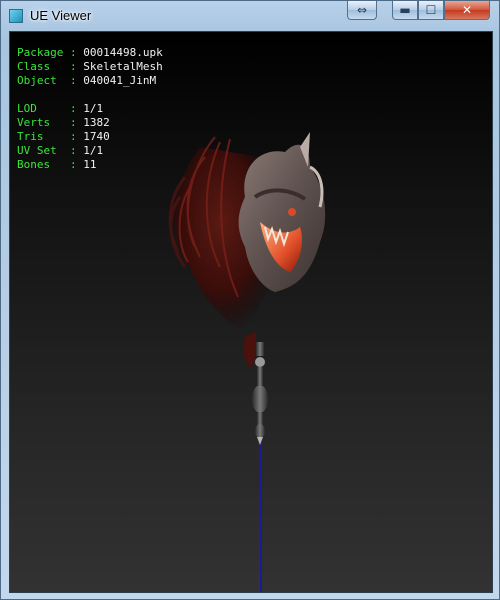 This screenshot has height=600, width=500. What do you see at coordinates (123, 52) in the screenshot?
I see `info-value: 00014498.upk` at bounding box center [123, 52].